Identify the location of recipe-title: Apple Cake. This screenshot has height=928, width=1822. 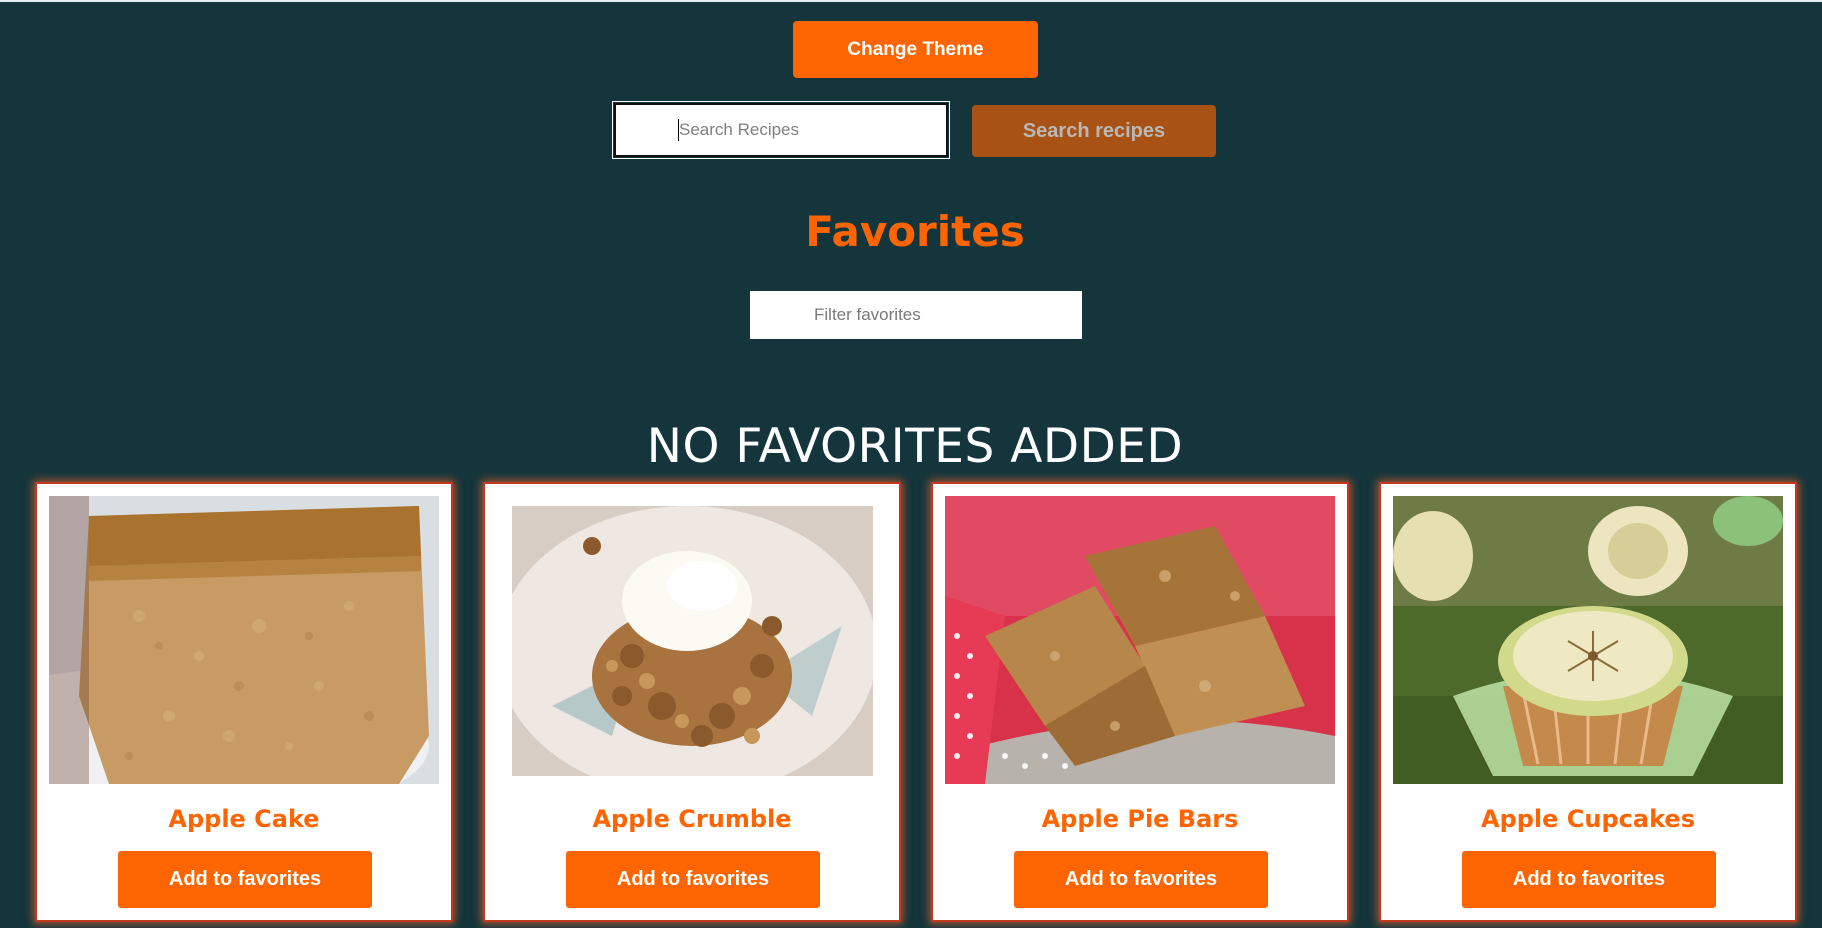
(244, 819).